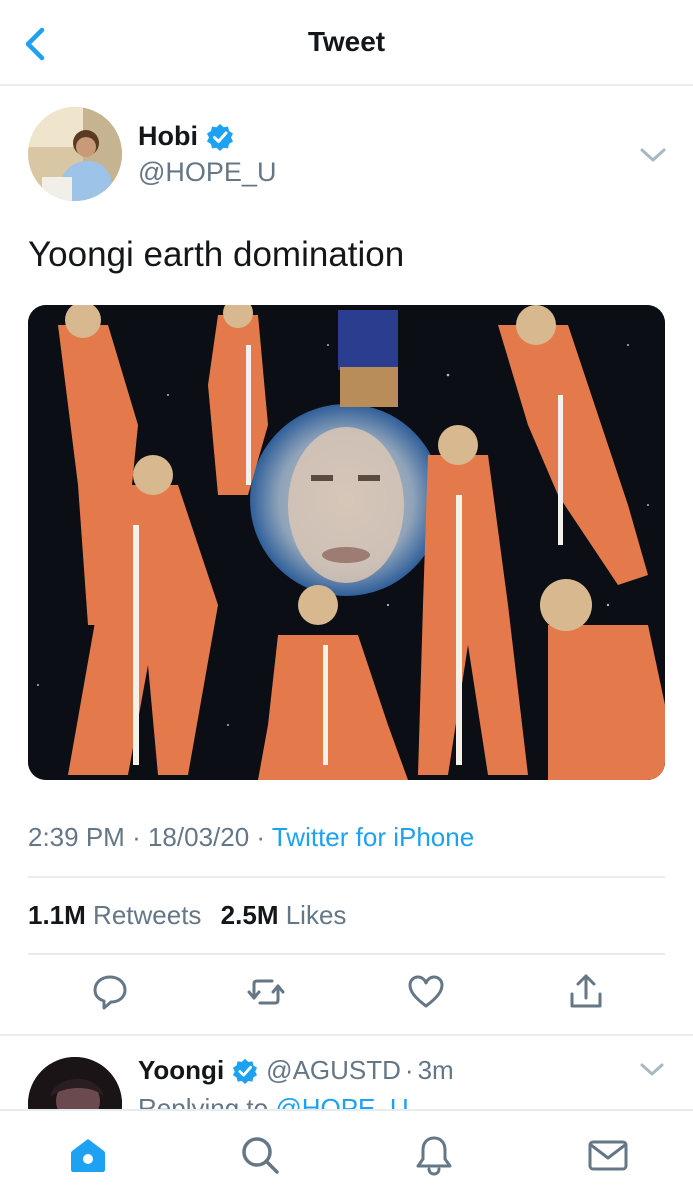  Describe the element at coordinates (57, 915) in the screenshot. I see `retweets-count: 1.1M` at that location.